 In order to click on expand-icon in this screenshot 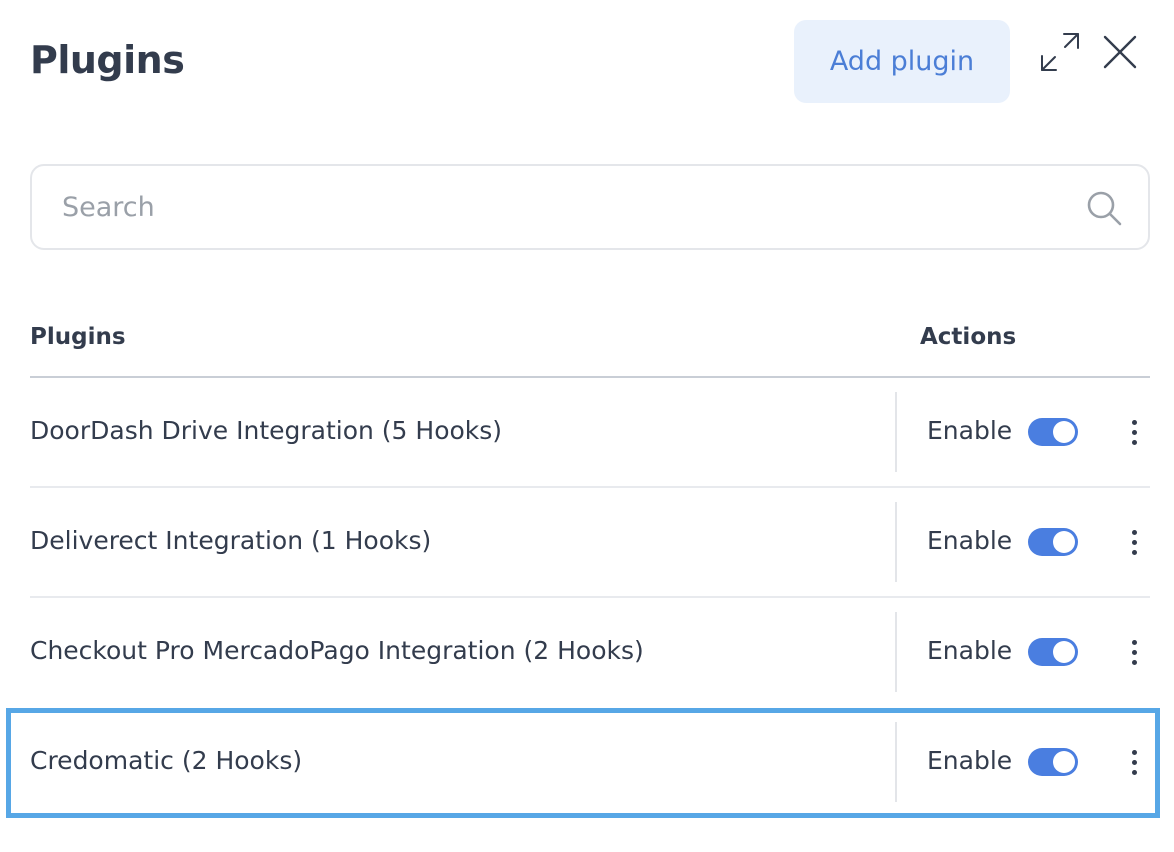, I will do `click(1060, 52)`.